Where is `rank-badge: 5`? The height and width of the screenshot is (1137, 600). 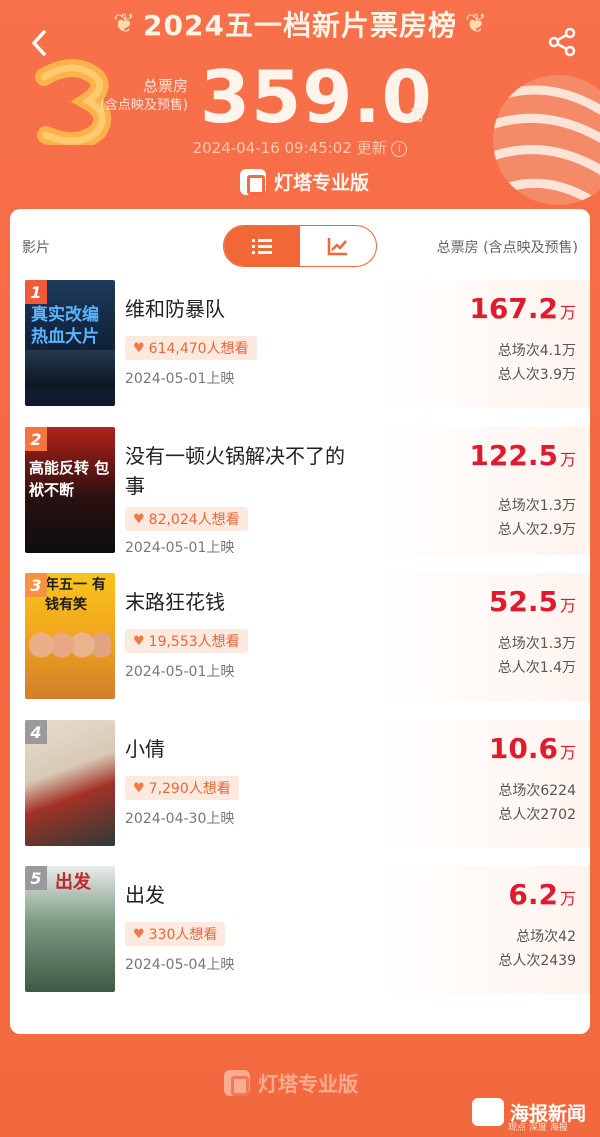
rank-badge: 5 is located at coordinates (36, 878).